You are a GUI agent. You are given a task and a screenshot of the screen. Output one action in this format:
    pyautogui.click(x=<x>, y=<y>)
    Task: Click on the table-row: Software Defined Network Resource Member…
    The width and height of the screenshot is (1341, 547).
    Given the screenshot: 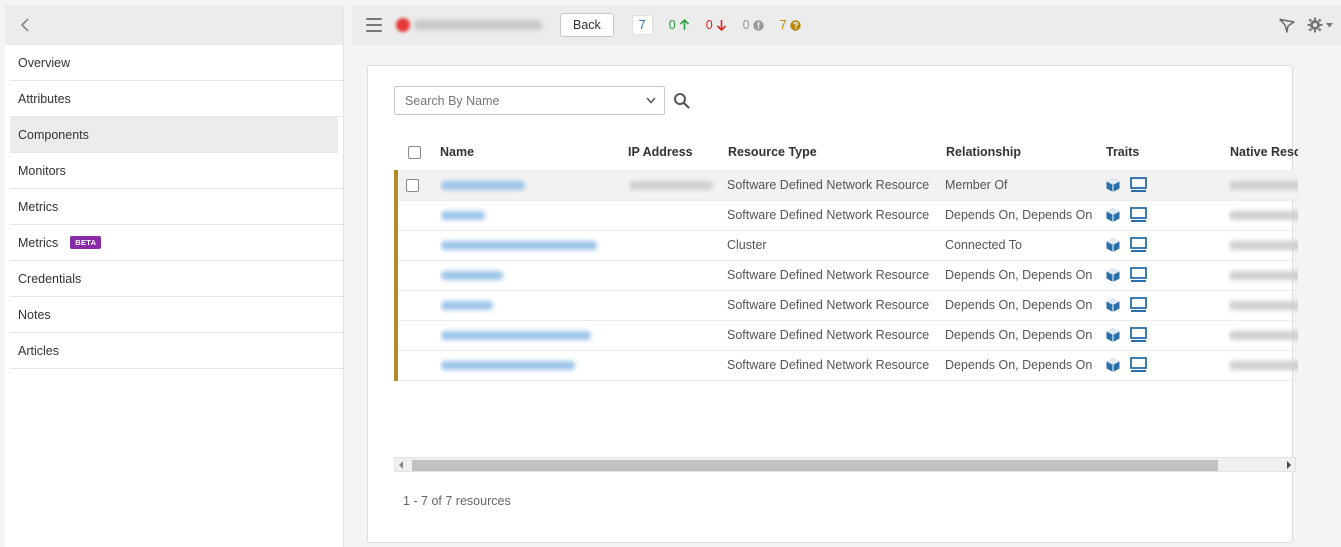 What is the action you would take?
    pyautogui.click(x=846, y=185)
    